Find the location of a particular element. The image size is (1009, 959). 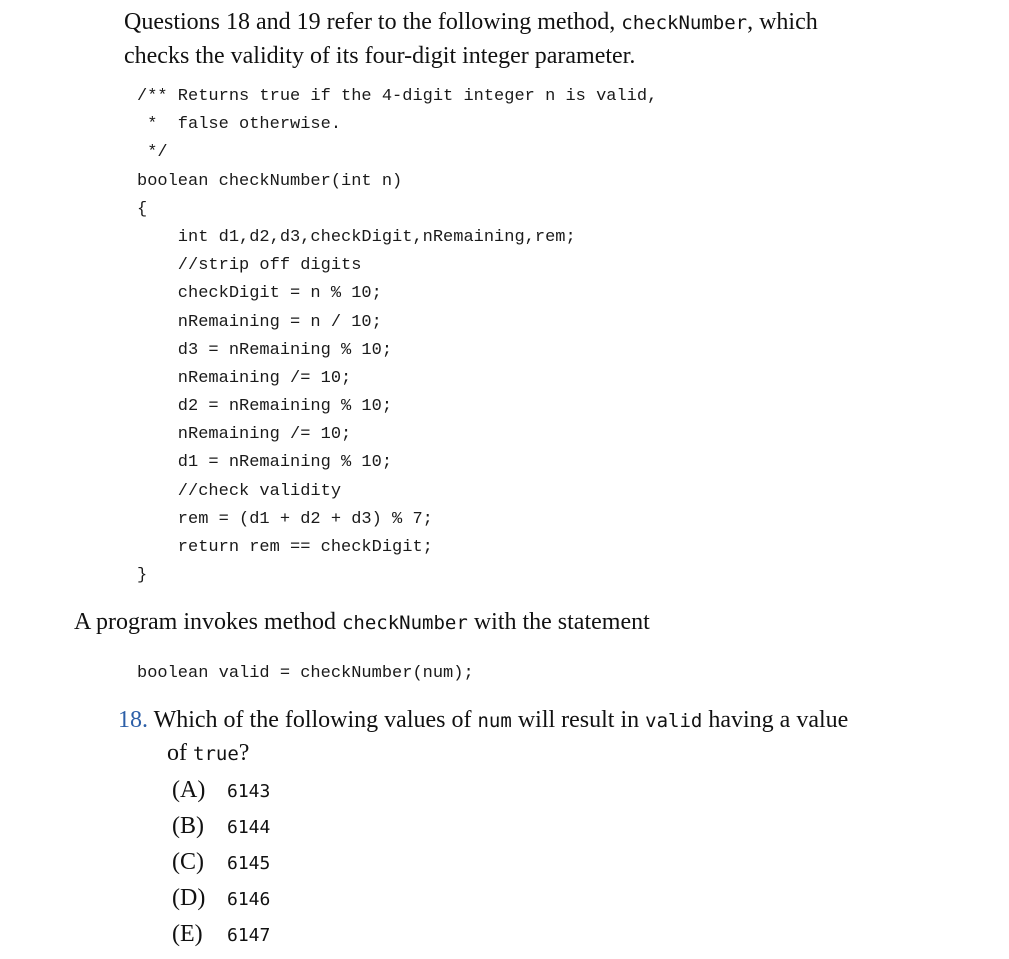

choice-b: (B) 6144 is located at coordinates (221, 827).